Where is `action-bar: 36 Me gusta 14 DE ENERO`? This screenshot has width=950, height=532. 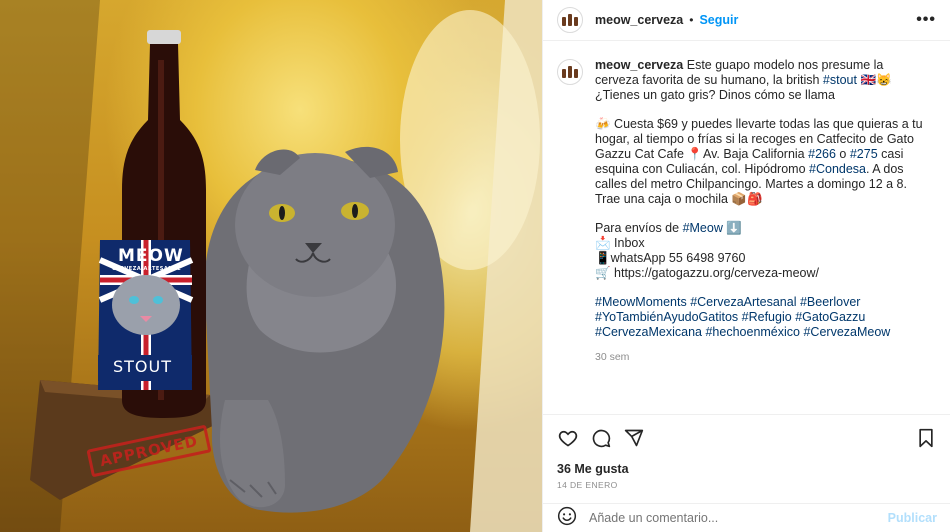
action-bar: 36 Me gusta 14 DE ENERO is located at coordinates (746, 452).